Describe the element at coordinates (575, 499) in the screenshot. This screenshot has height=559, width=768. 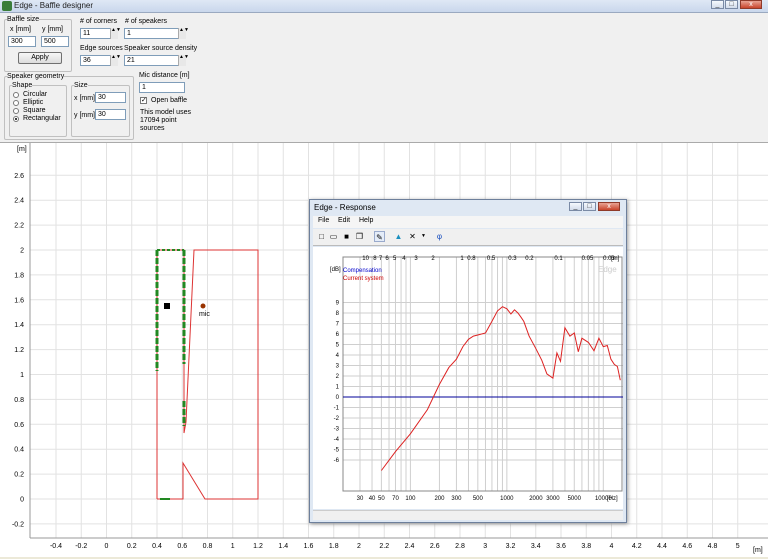
I see `freq-tick-label: 5000` at that location.